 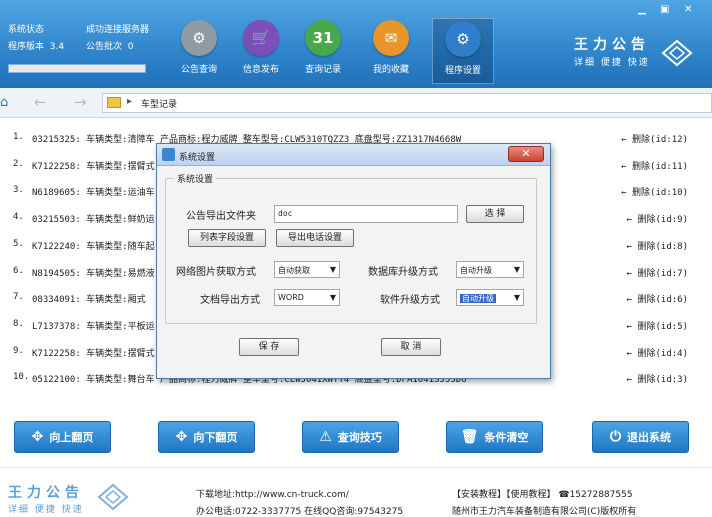 What do you see at coordinates (221, 216) in the screenshot?
I see `export-folder-label: 公告导出文件夹` at bounding box center [221, 216].